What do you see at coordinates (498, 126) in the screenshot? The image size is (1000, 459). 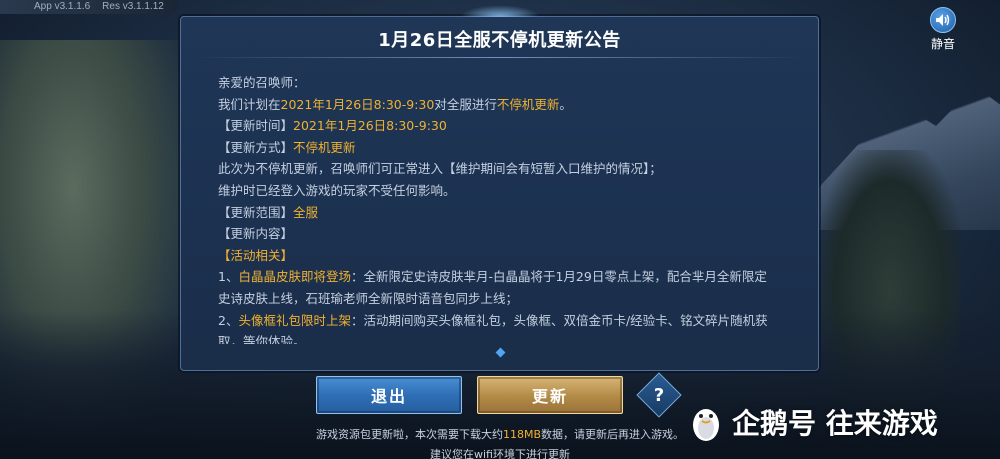 I see `announcement-line: 【更新时间】2021年1月26日8:30-9:30` at bounding box center [498, 126].